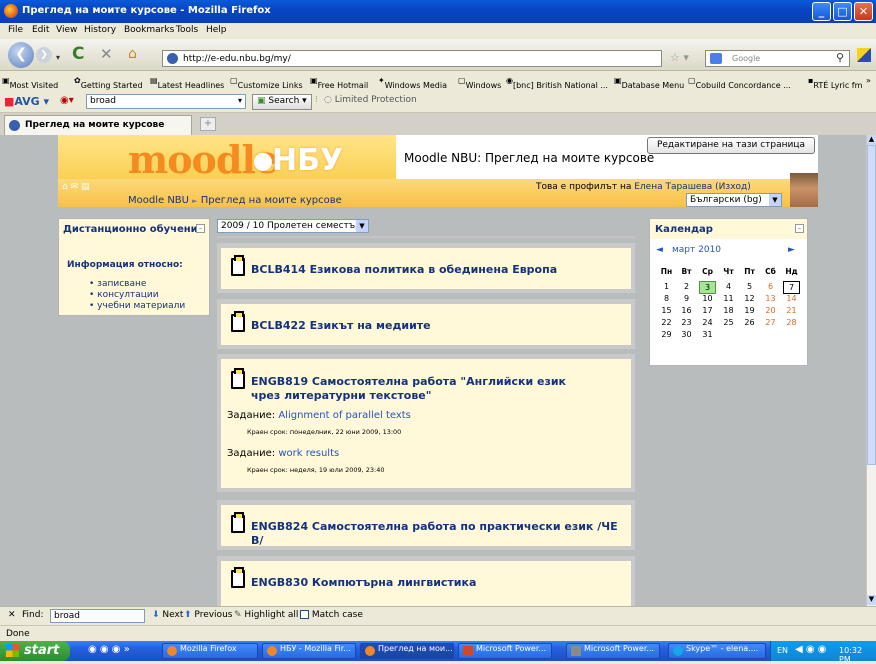  Describe the element at coordinates (40, 30) in the screenshot. I see `menu-edit: Edit` at that location.